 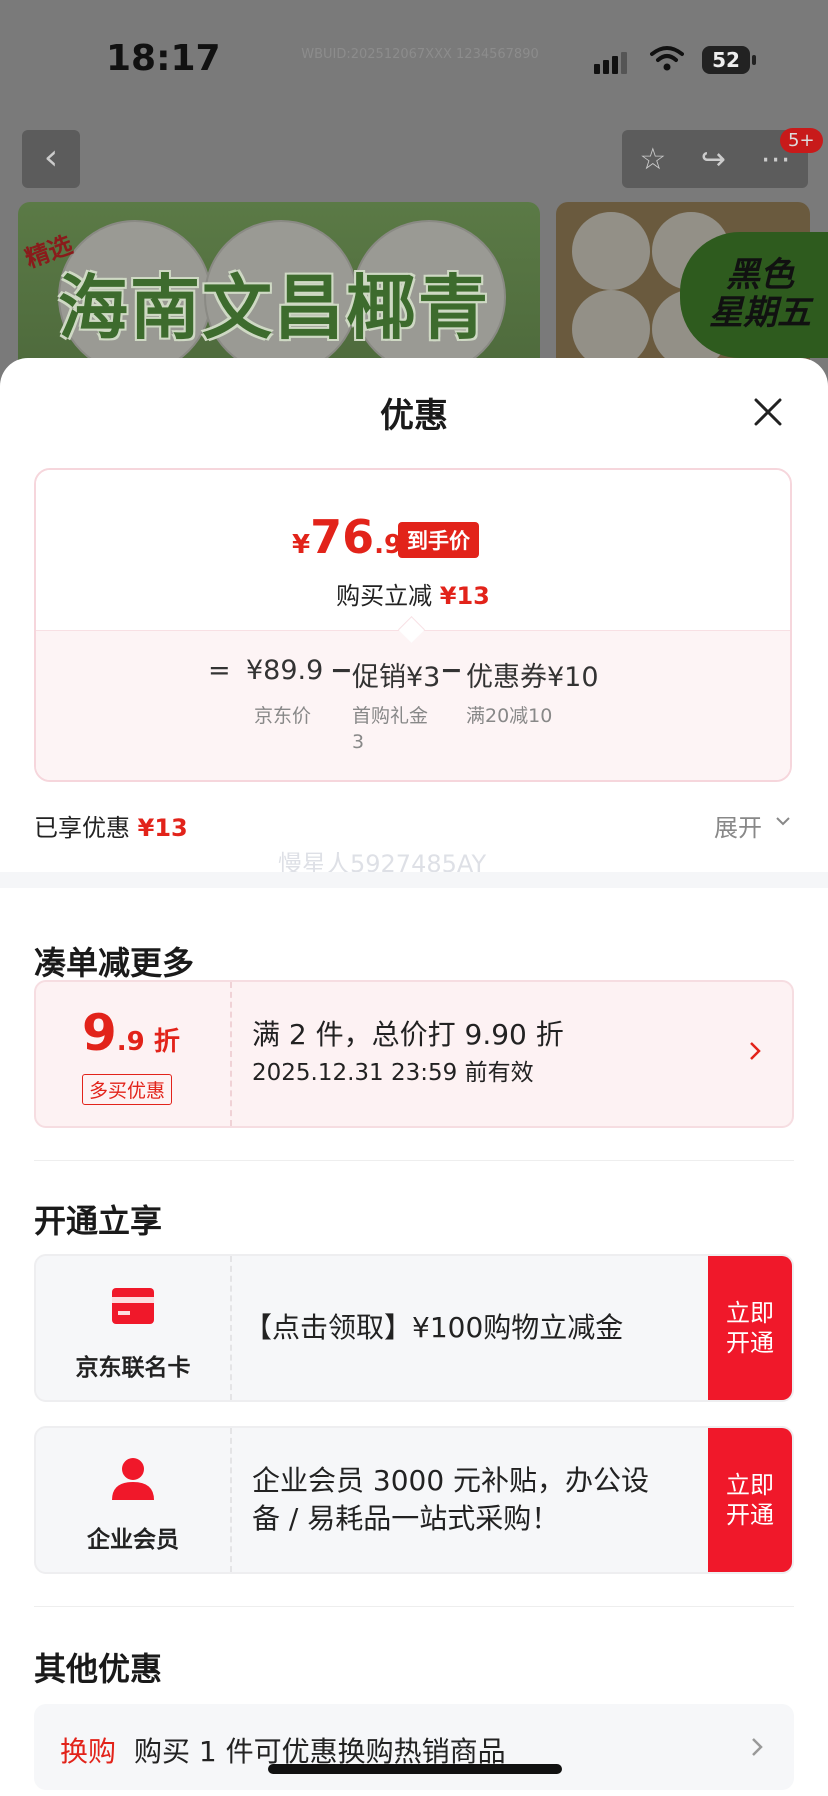 What do you see at coordinates (384, 596) in the screenshot?
I see `reduction-label: 购买立减` at bounding box center [384, 596].